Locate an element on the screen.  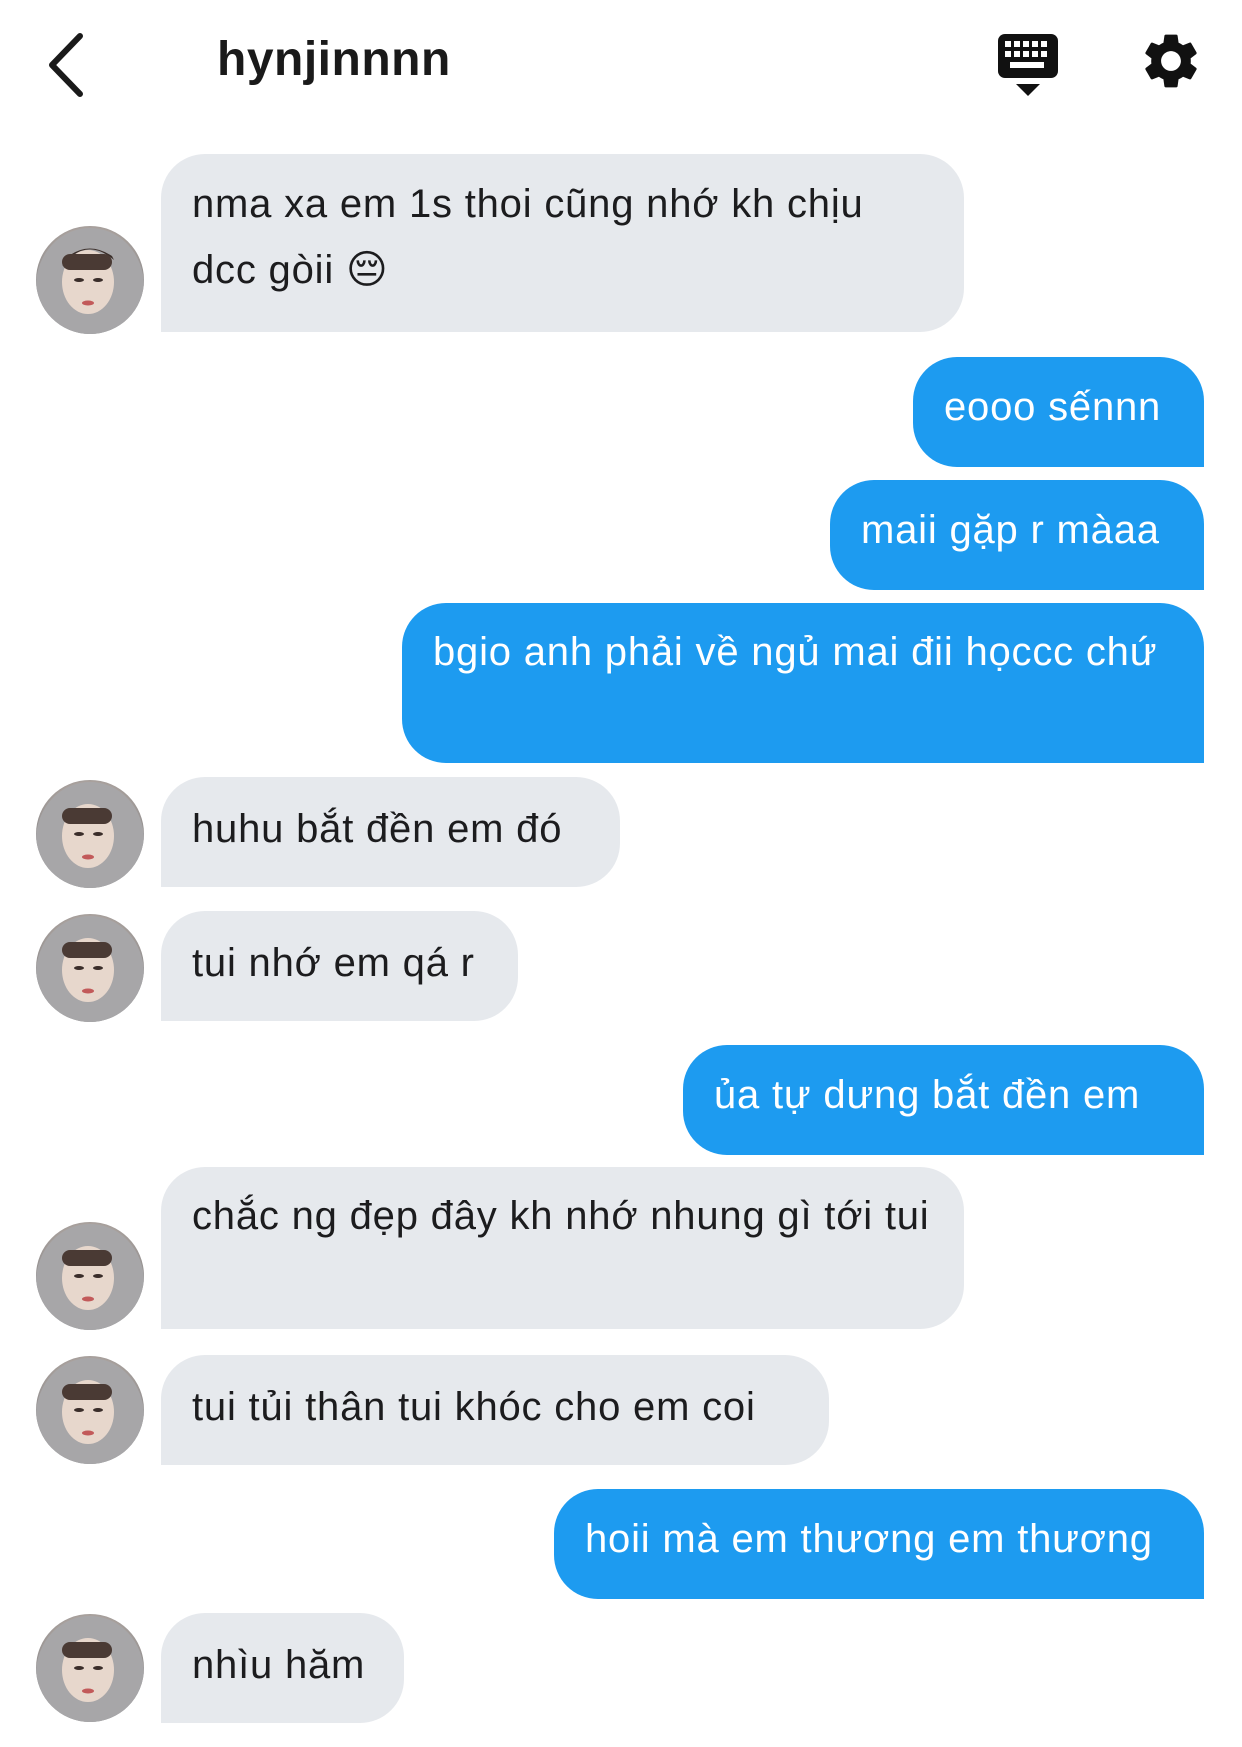
back-button is located at coordinates (70, 65).